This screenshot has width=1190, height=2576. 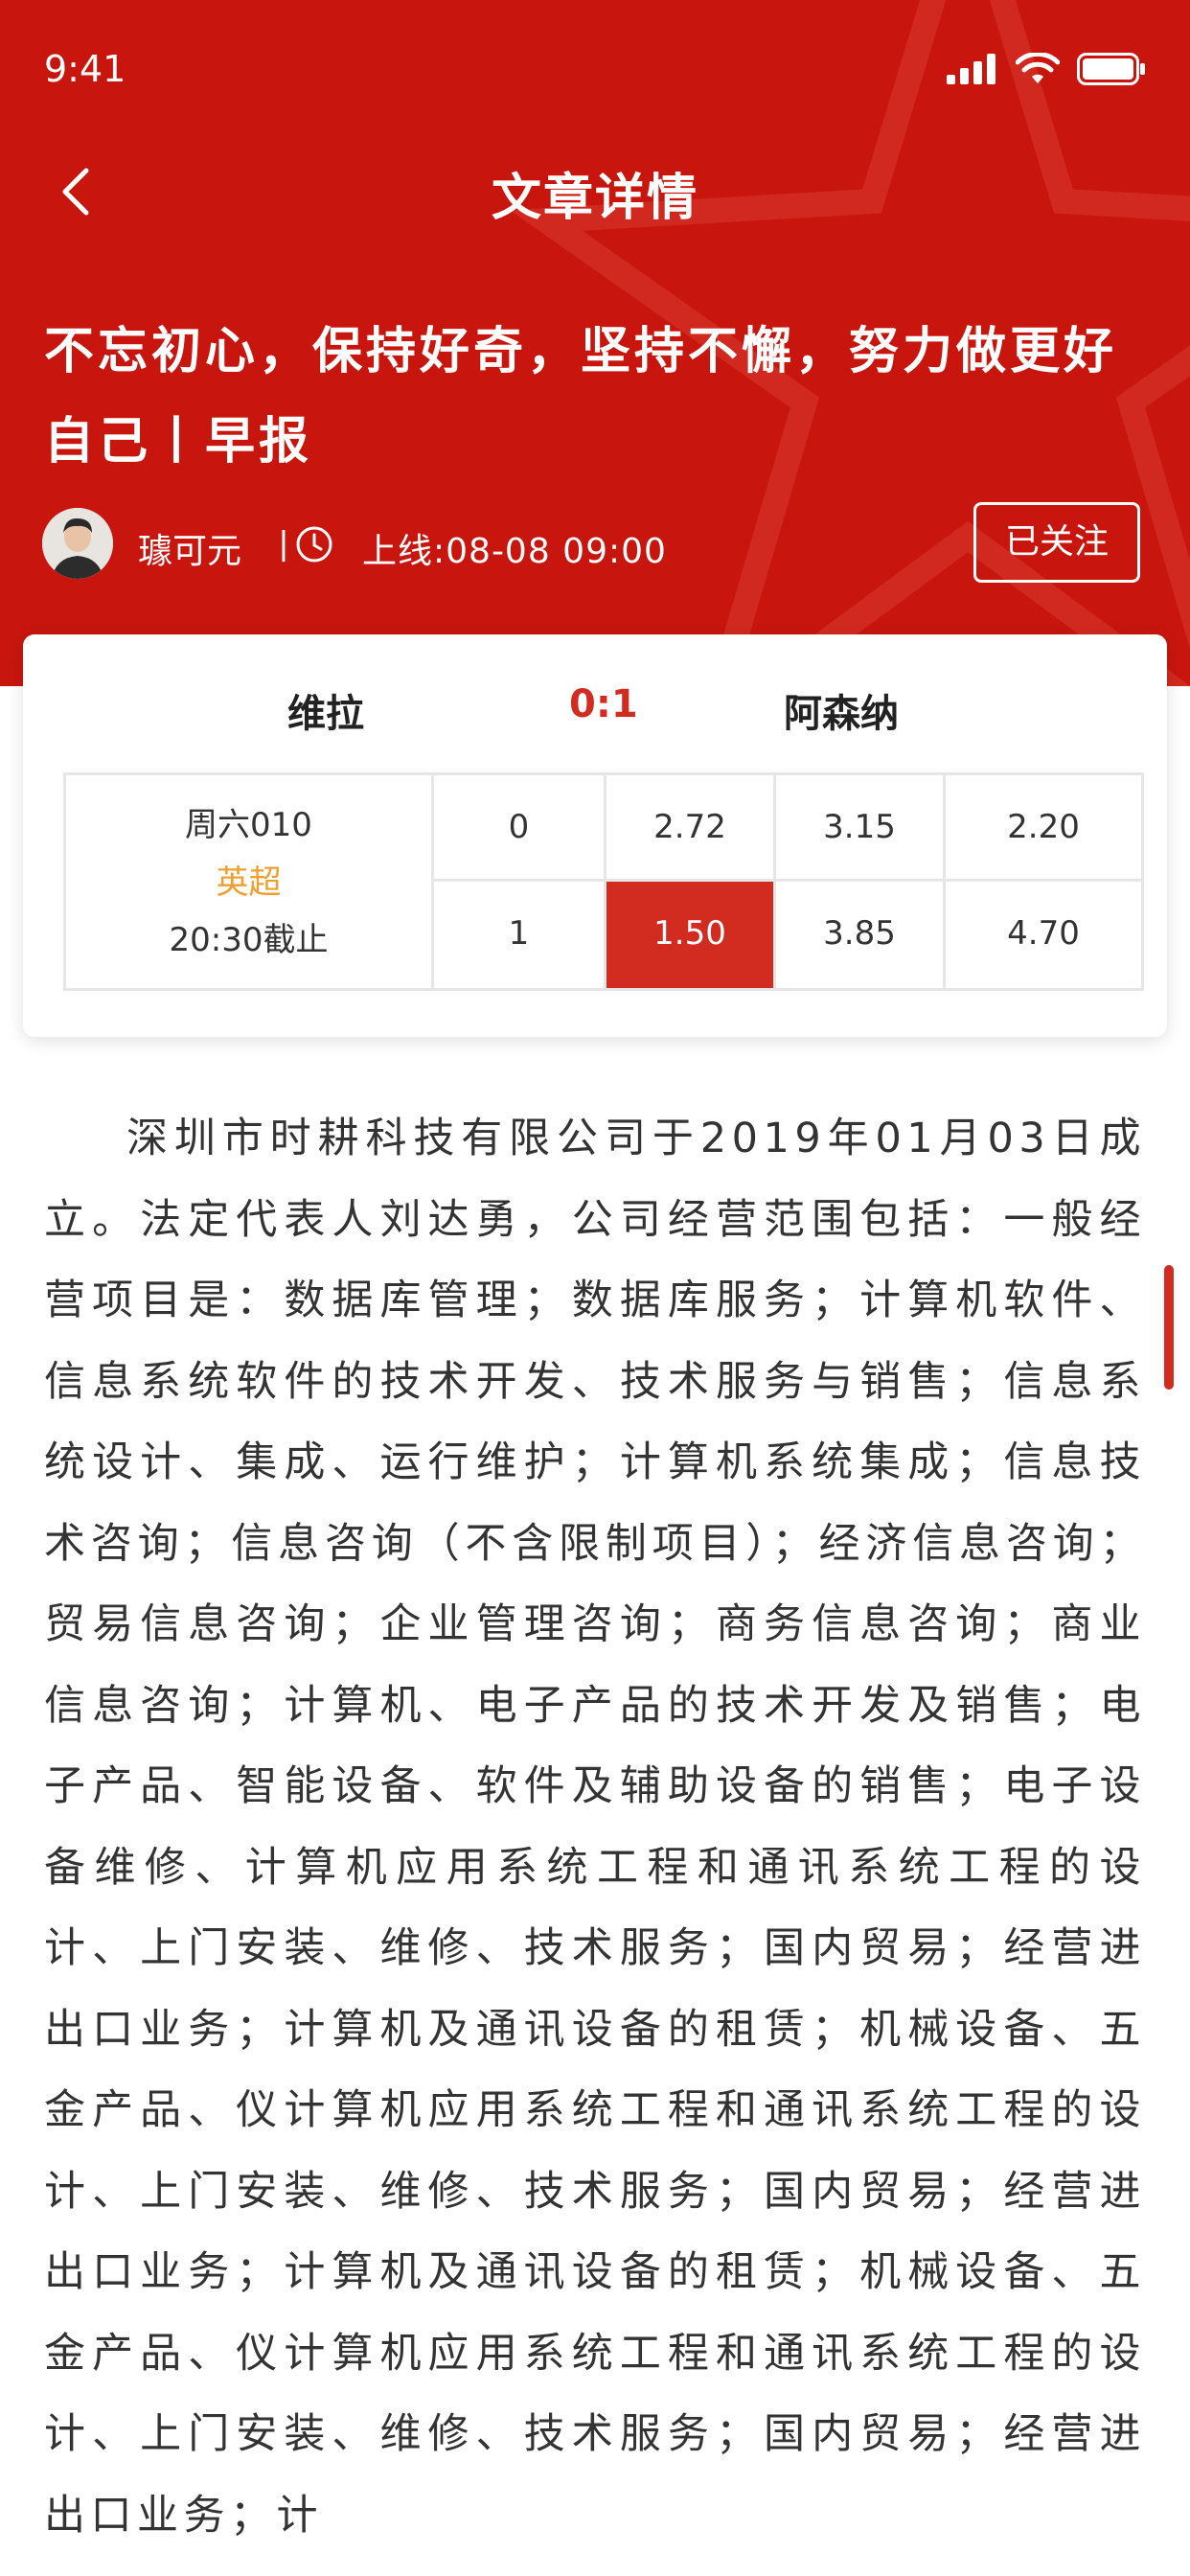 I want to click on match-info-cell: 周六010 英超 20:30截止, so click(x=250, y=881).